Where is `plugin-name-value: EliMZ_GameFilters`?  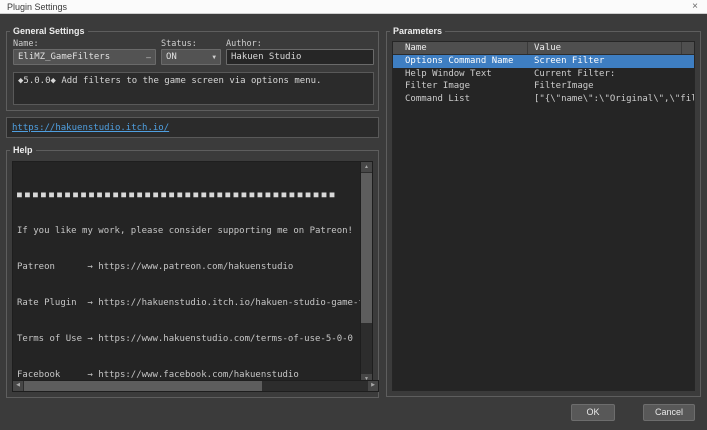 plugin-name-value: EliMZ_GameFilters is located at coordinates (64, 57).